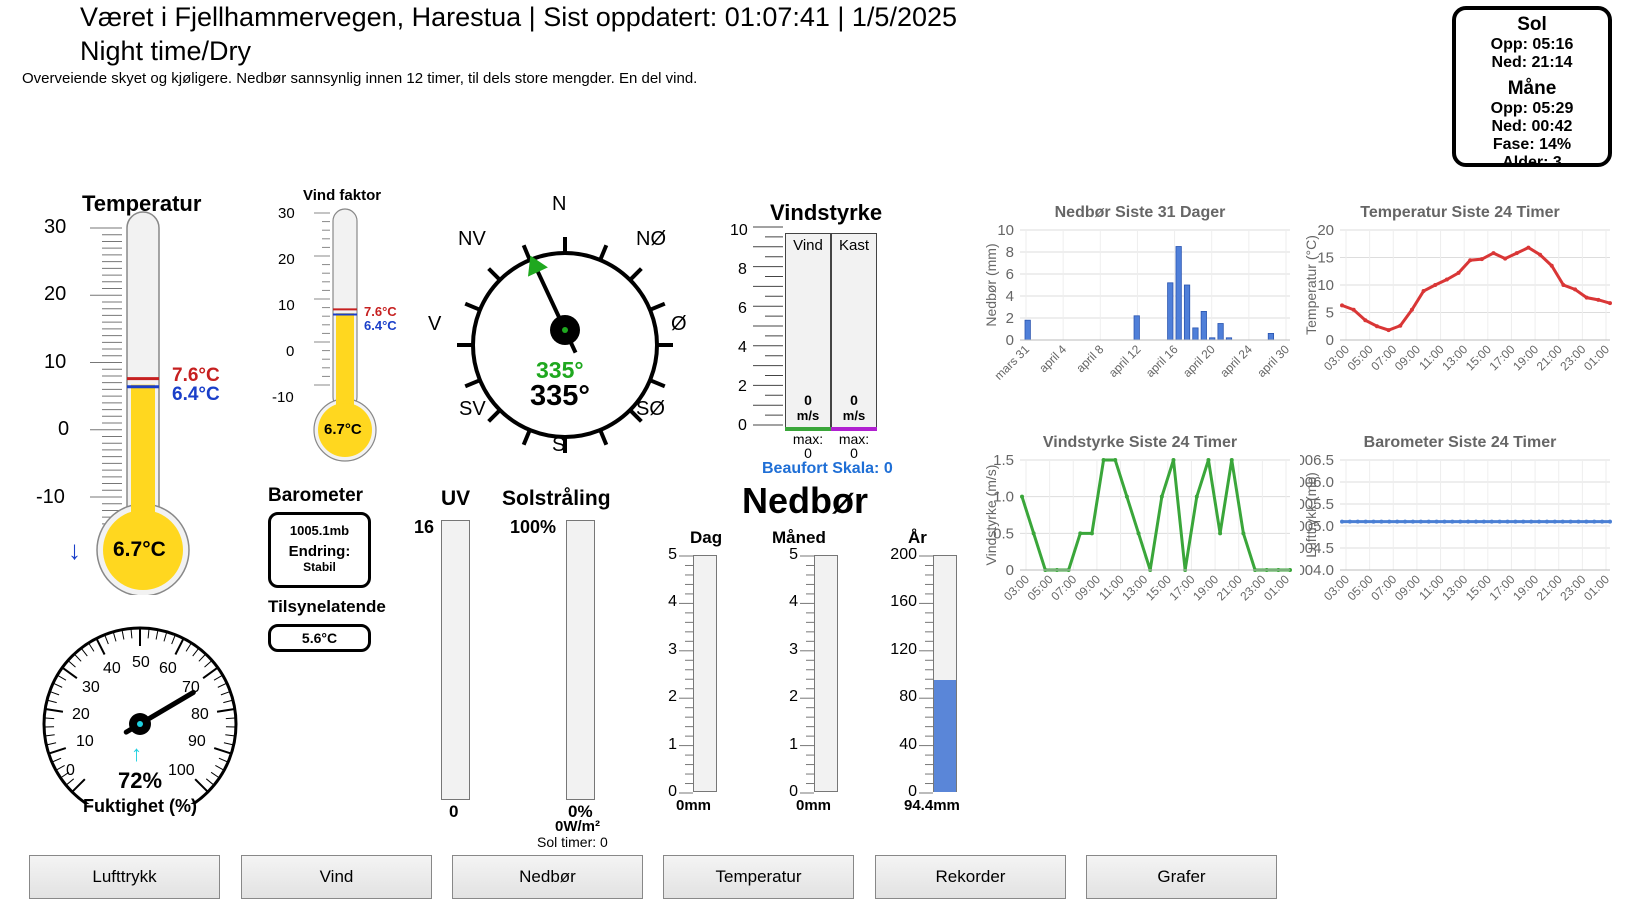 The width and height of the screenshot is (1641, 899). Describe the element at coordinates (793, 744) in the screenshot. I see `rain-month-tick-1: 1` at that location.